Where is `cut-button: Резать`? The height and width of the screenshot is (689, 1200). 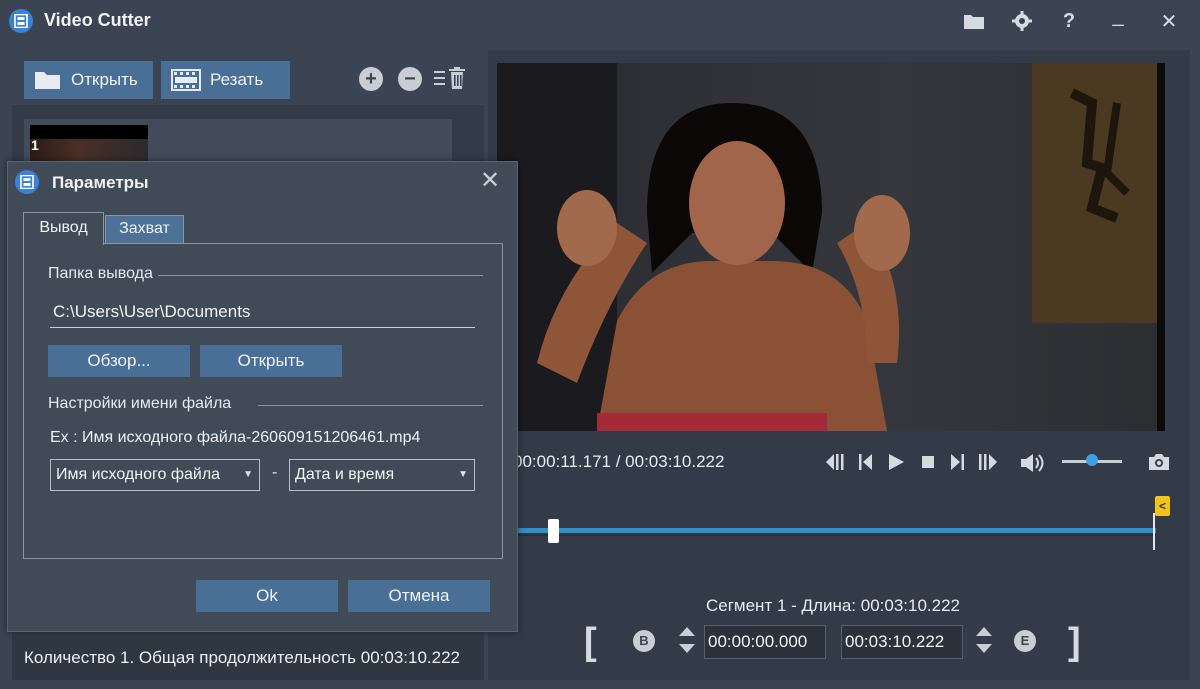 cut-button: Резать is located at coordinates (225, 80).